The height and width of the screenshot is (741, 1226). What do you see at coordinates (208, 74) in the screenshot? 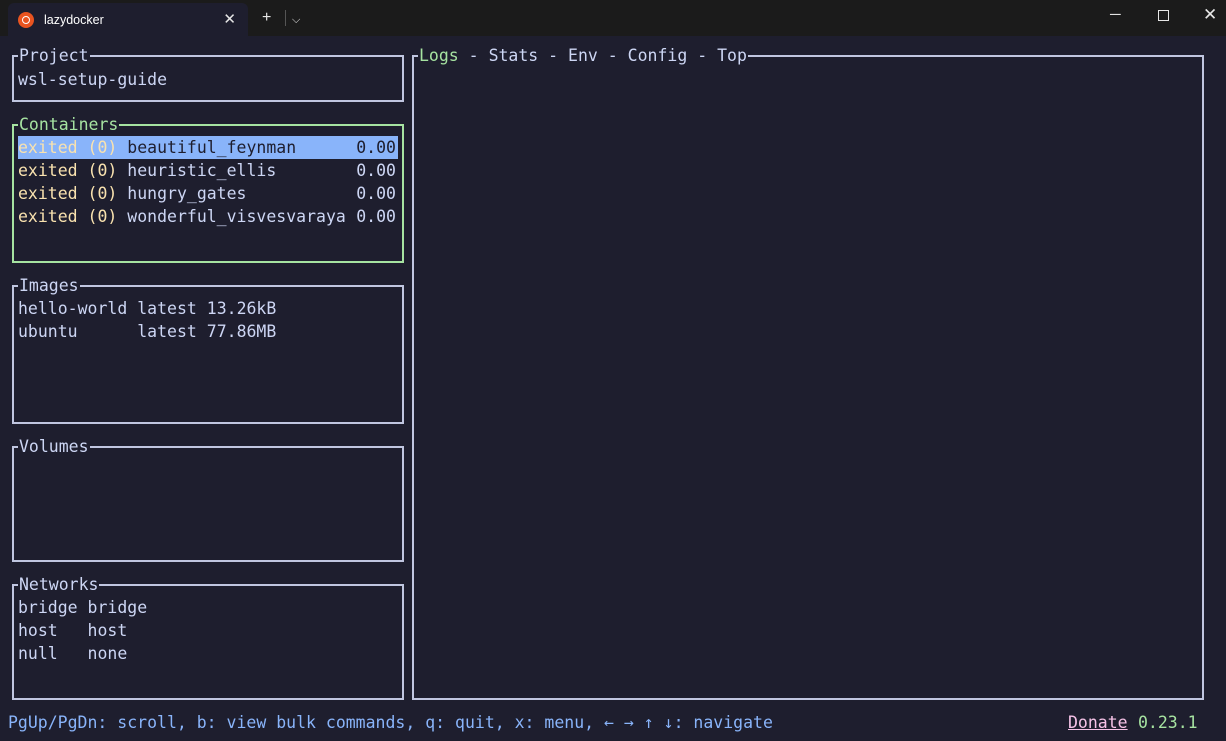
I see `project-panel: Project wsl-setup-guide` at bounding box center [208, 74].